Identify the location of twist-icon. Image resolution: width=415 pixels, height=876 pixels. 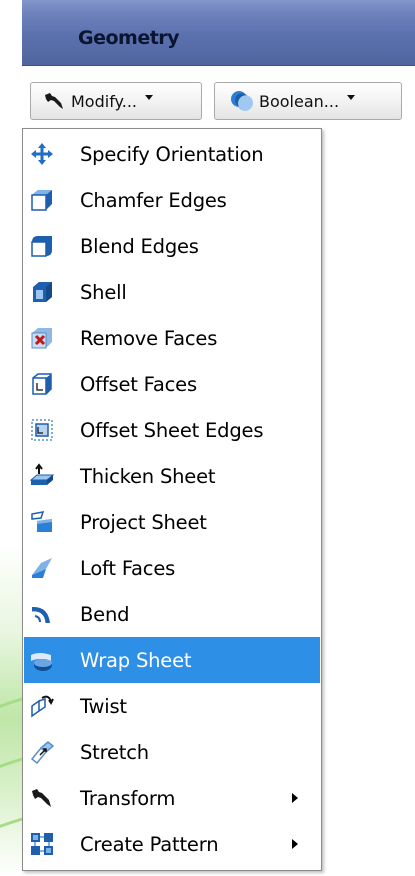
(42, 706).